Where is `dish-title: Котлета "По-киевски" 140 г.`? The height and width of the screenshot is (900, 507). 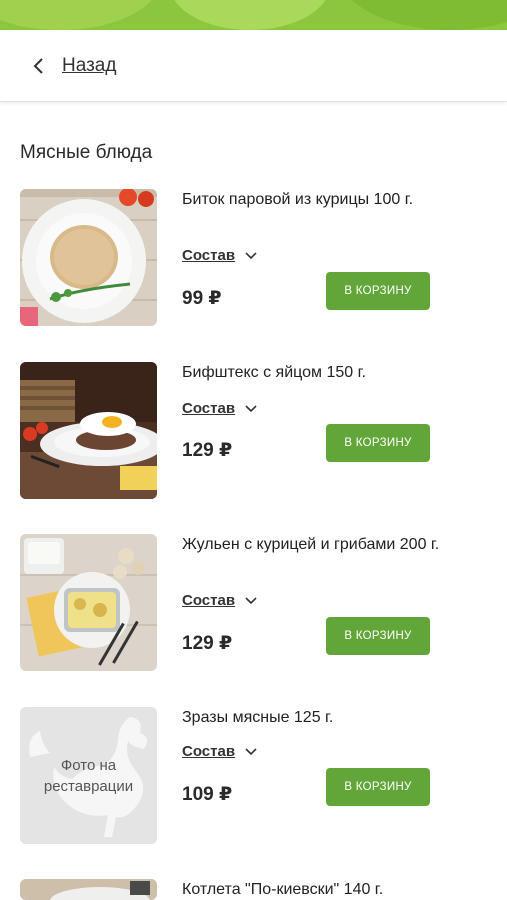 dish-title: Котлета "По-киевски" 140 г. is located at coordinates (312, 889).